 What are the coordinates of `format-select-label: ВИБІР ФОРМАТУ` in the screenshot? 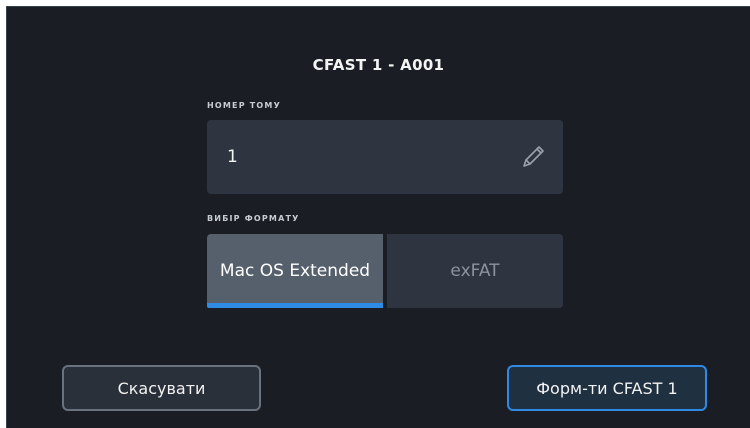 It's located at (253, 218).